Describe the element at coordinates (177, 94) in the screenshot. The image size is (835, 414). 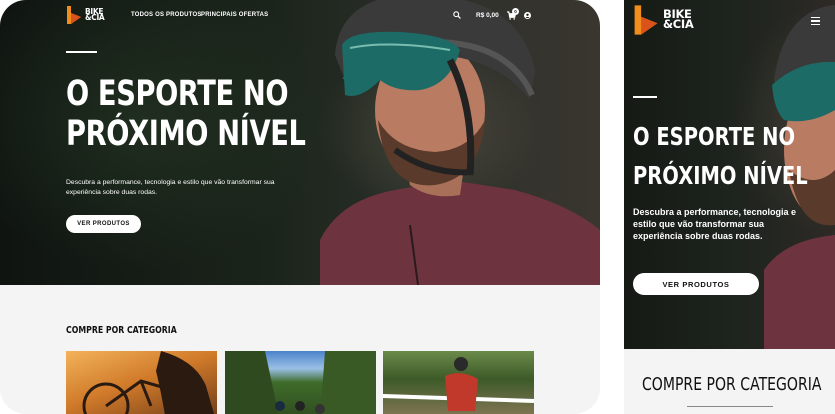
I see `hero-title-line-1: O ESPORTE NO` at that location.